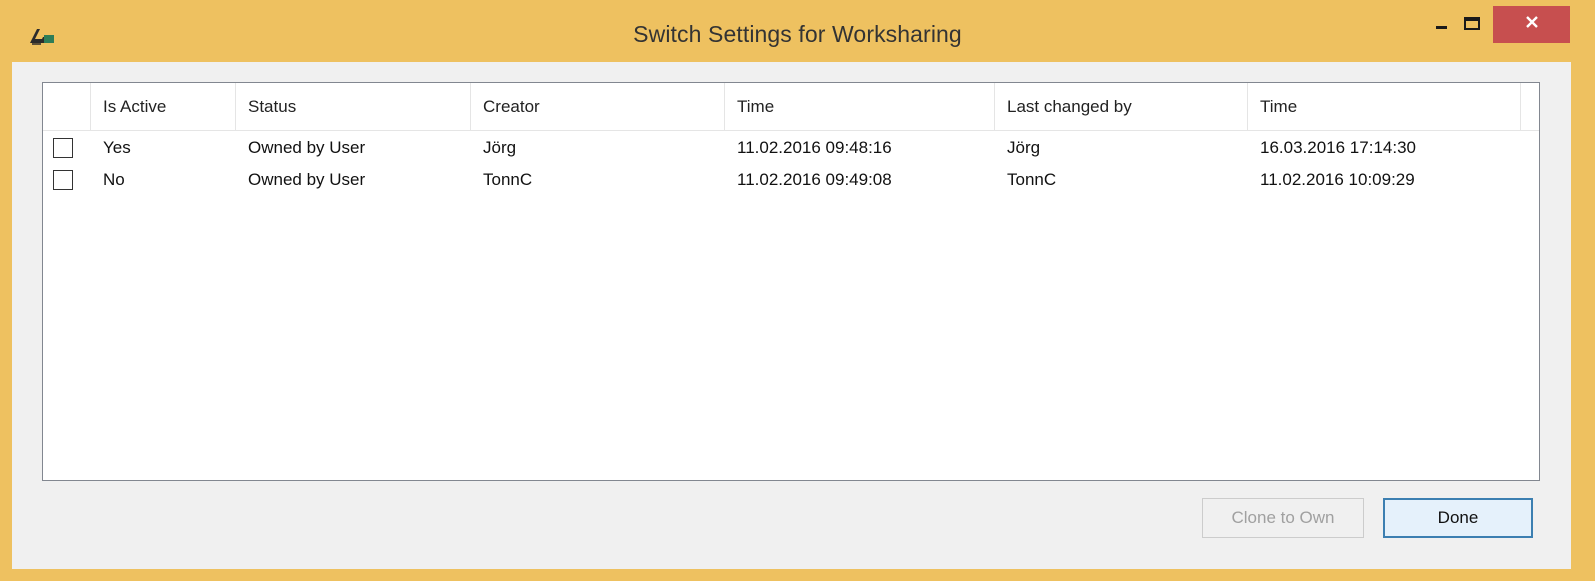 This screenshot has height=581, width=1595. I want to click on close-button, so click(1531, 24).